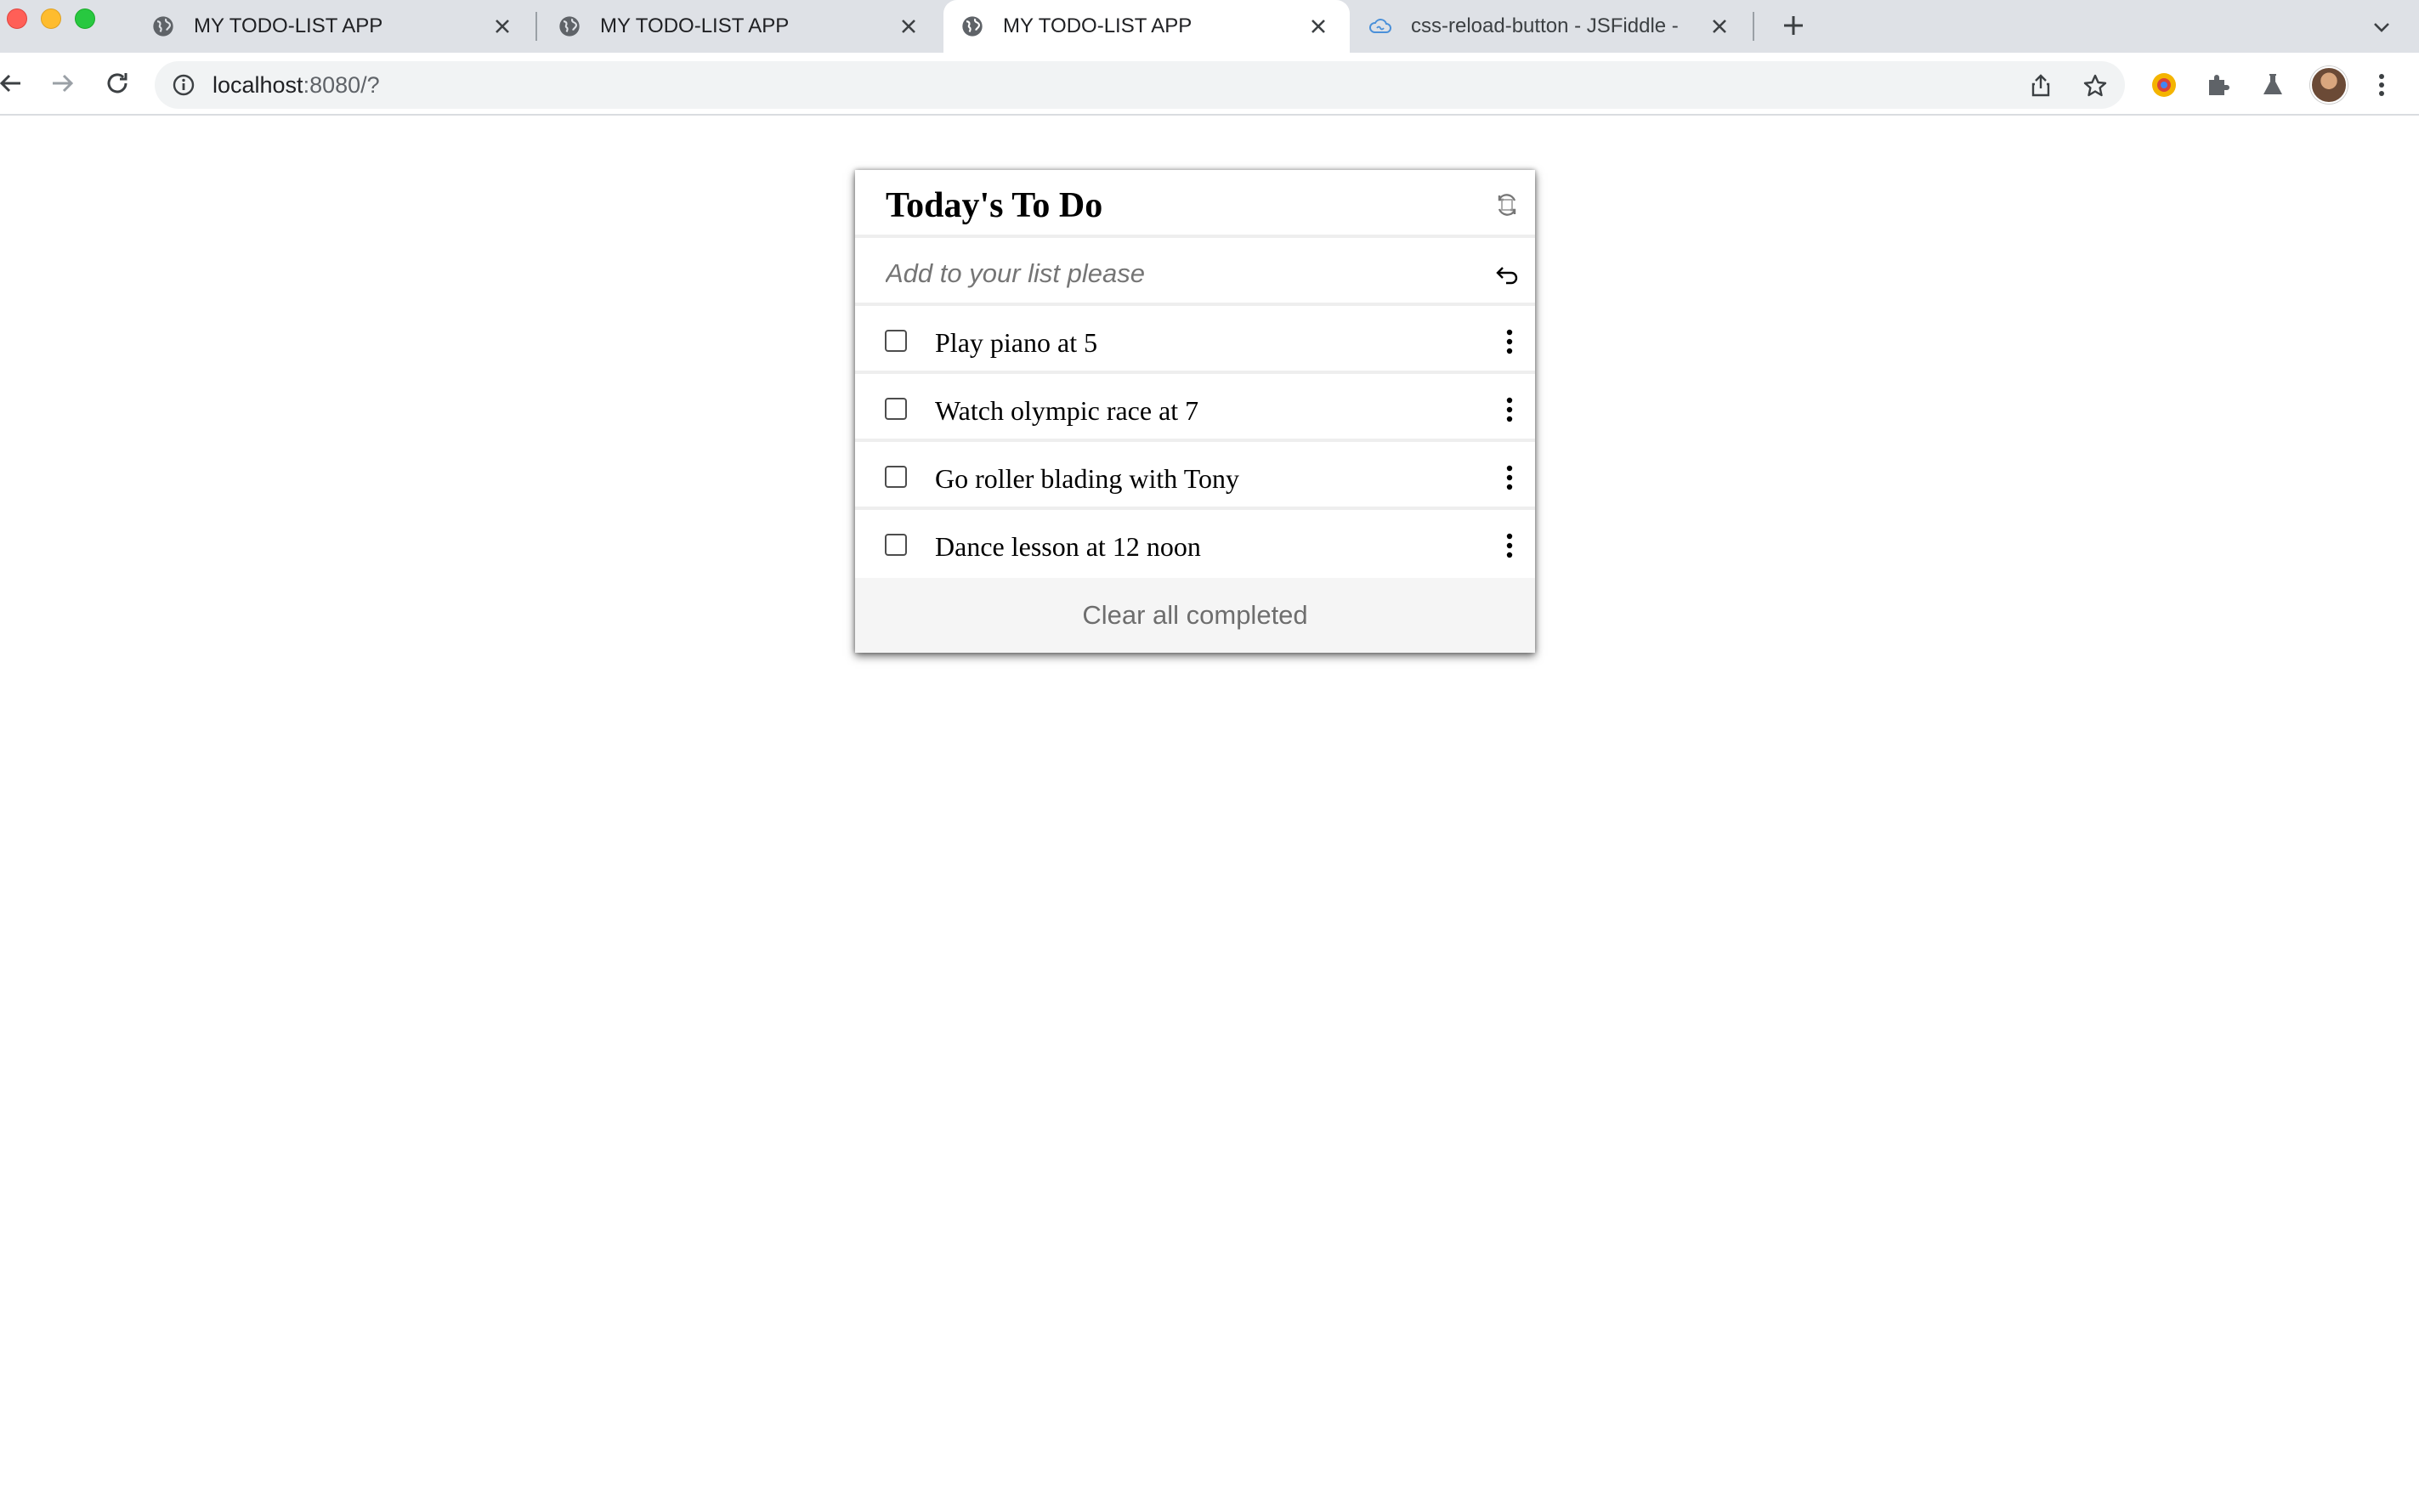  What do you see at coordinates (1140, 85) in the screenshot?
I see `address-bar: localhost:8080/?` at bounding box center [1140, 85].